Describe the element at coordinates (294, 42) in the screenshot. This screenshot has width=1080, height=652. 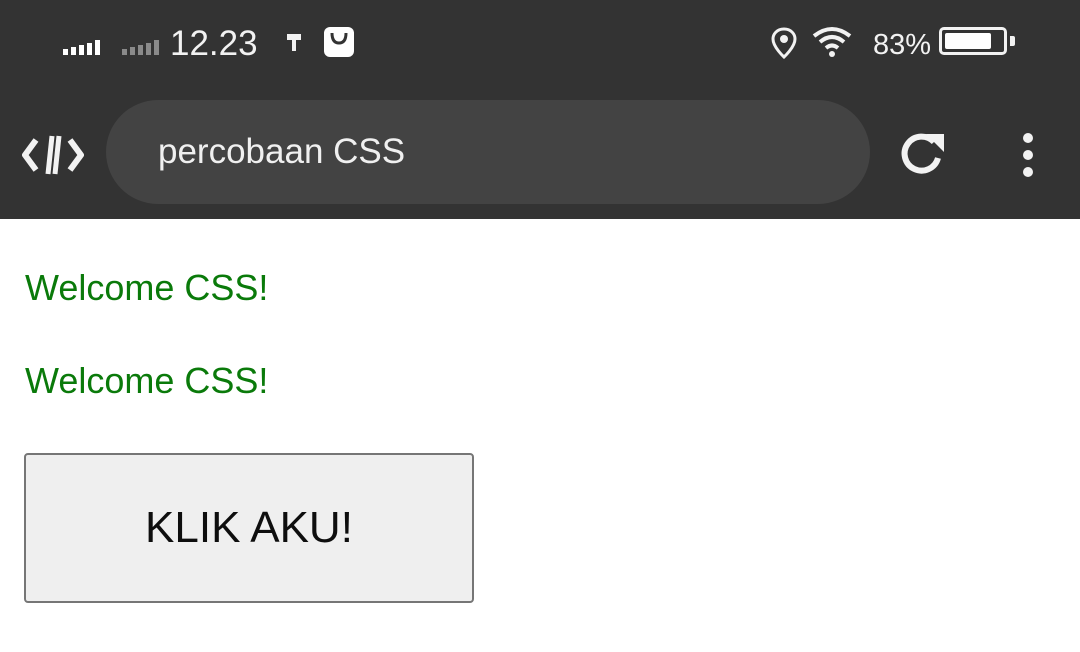
I see `usb-icon` at that location.